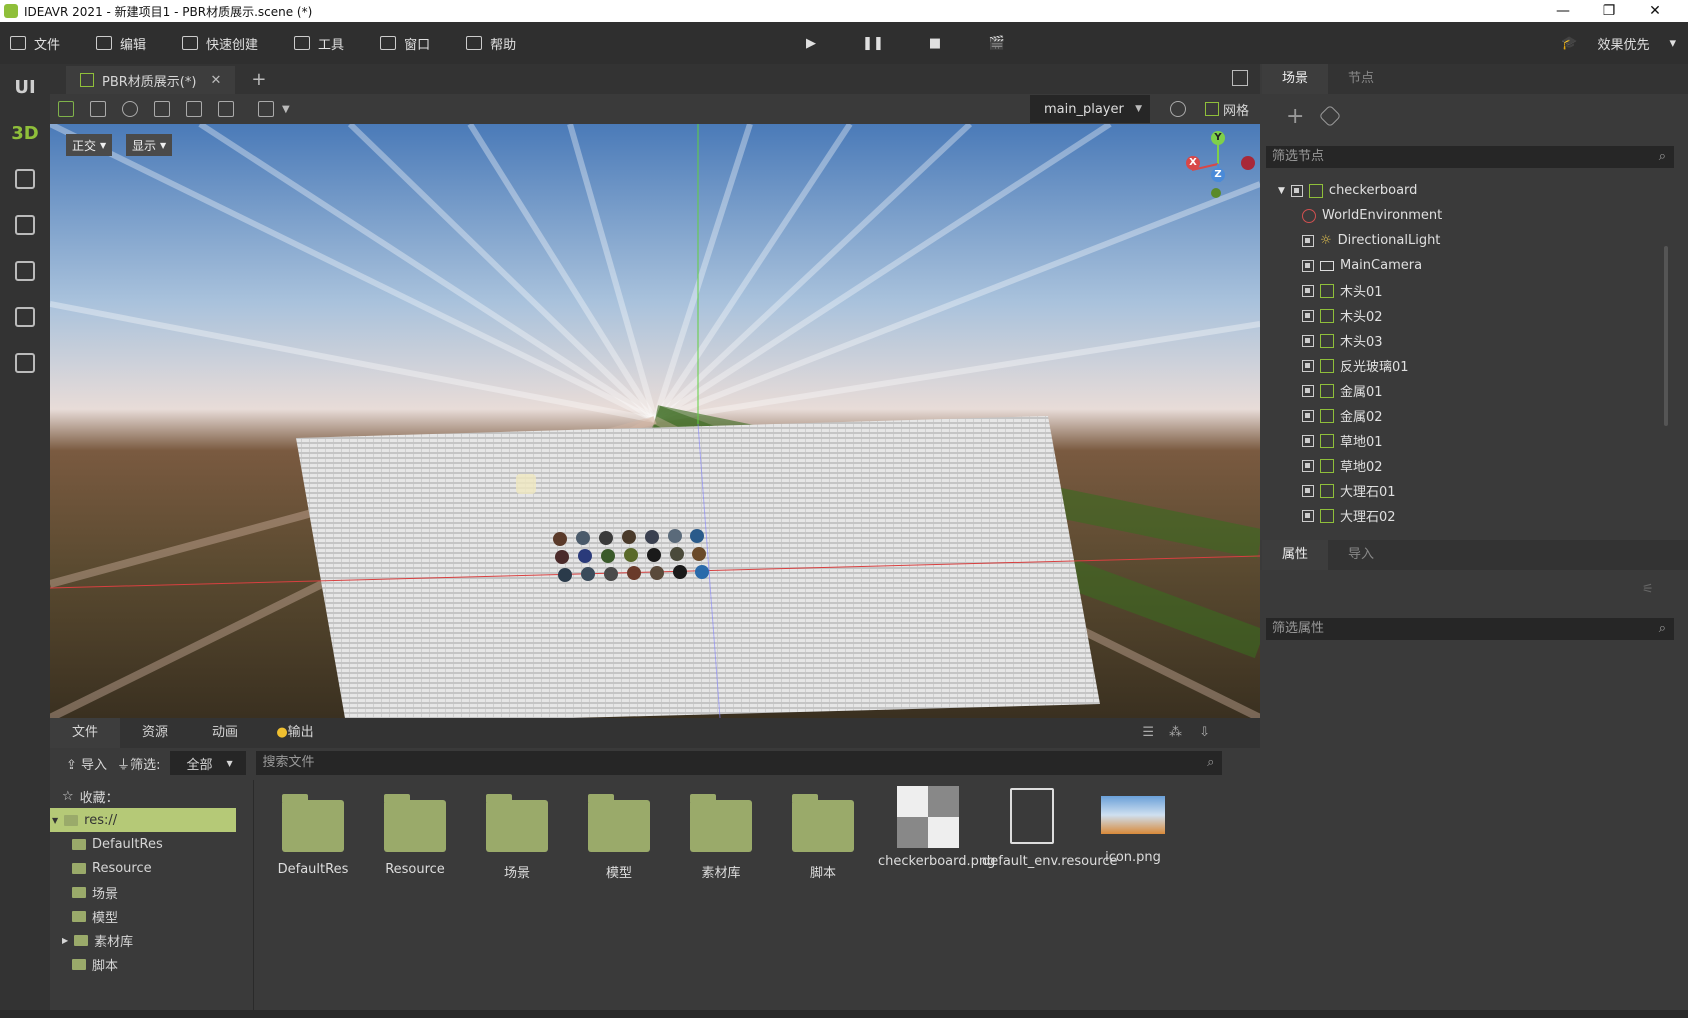 This screenshot has width=1688, height=1018. I want to click on chevron-right-icon: ▶, so click(65, 940).